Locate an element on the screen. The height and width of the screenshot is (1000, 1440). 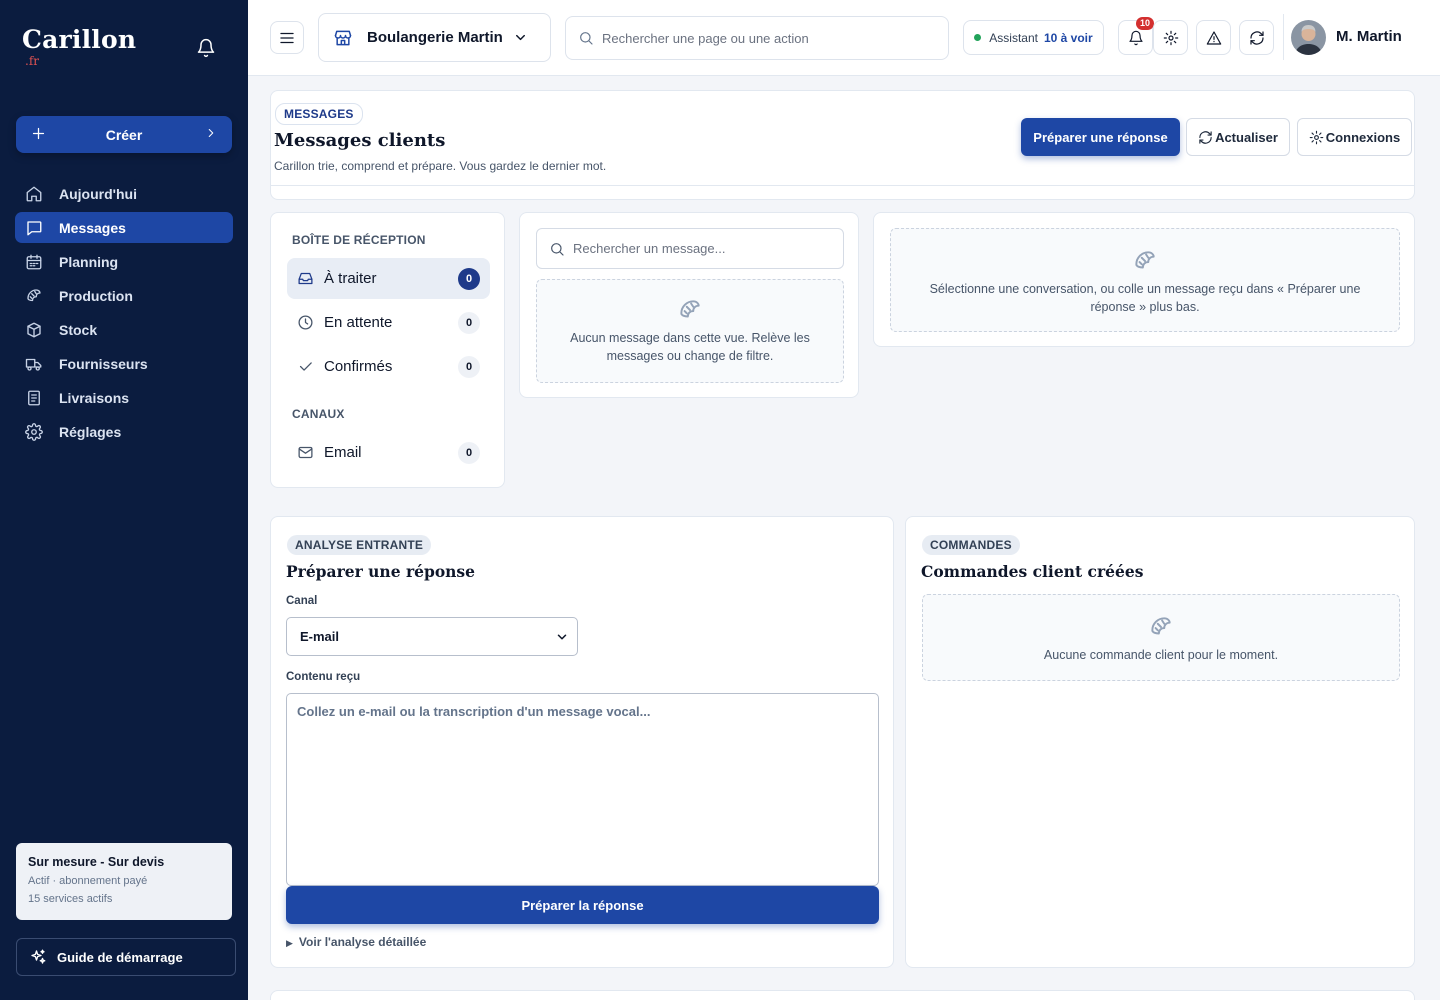
sidebar-item-label: Messages is located at coordinates (92, 227).